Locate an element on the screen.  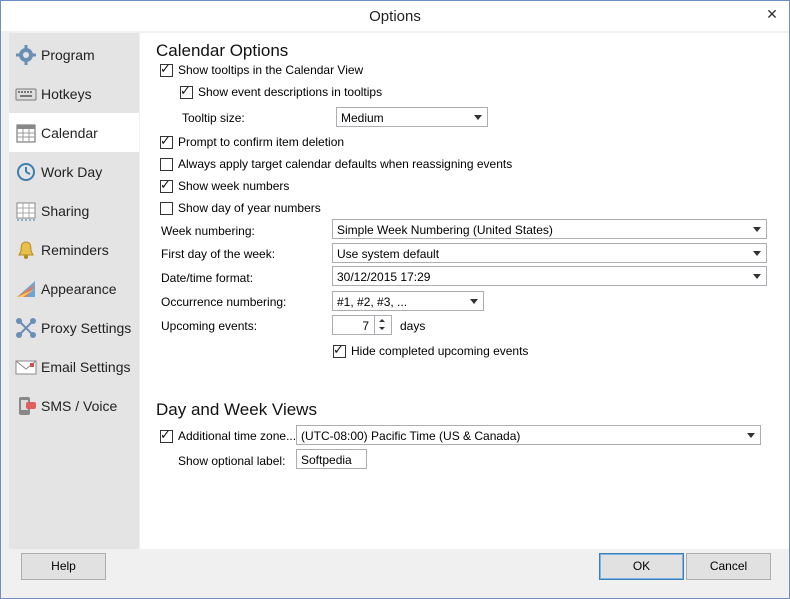
sidebar-item-work-day: Work Day is located at coordinates (74, 171).